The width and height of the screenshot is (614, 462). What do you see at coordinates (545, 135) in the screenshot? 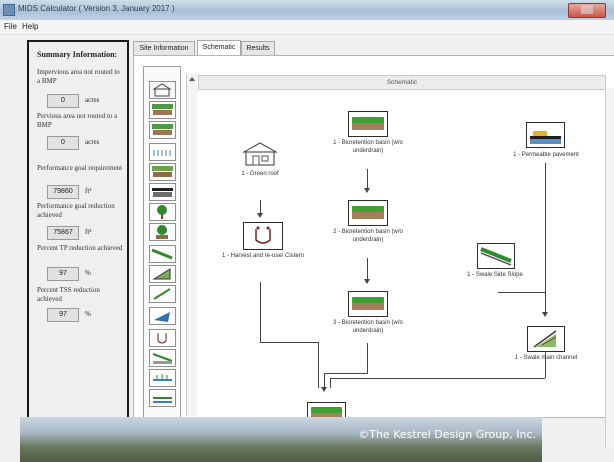
I see `permeable-pavement-icon` at bounding box center [545, 135].